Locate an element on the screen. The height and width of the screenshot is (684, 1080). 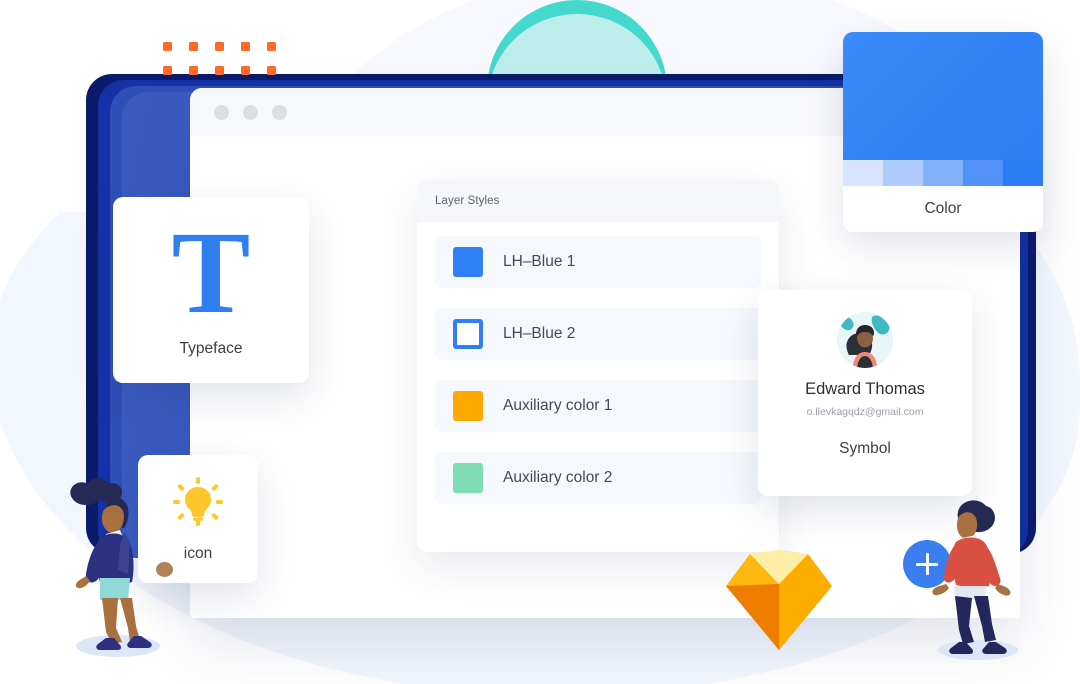
person-name: Edward Thomas is located at coordinates (865, 389).